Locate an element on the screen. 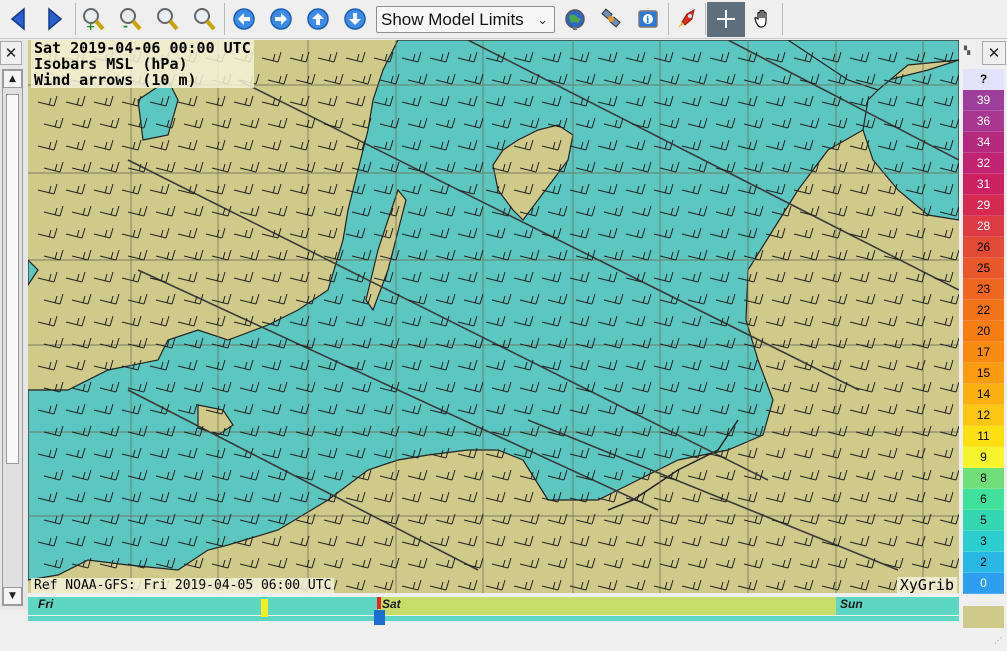 Image resolution: width=1007 pixels, height=651 pixels. satellite-icon is located at coordinates (611, 19).